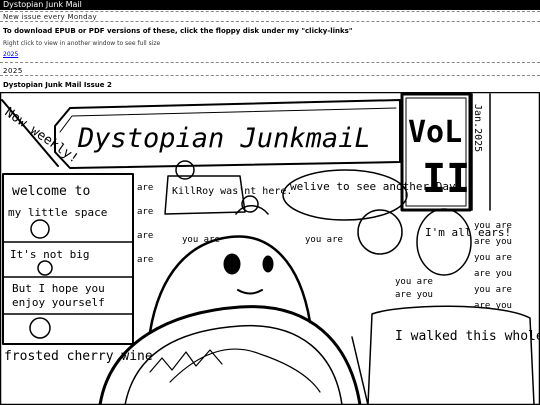 This screenshot has height=405, width=540. What do you see at coordinates (49, 254) in the screenshot?
I see `left-panel-line3: It's not big` at bounding box center [49, 254].